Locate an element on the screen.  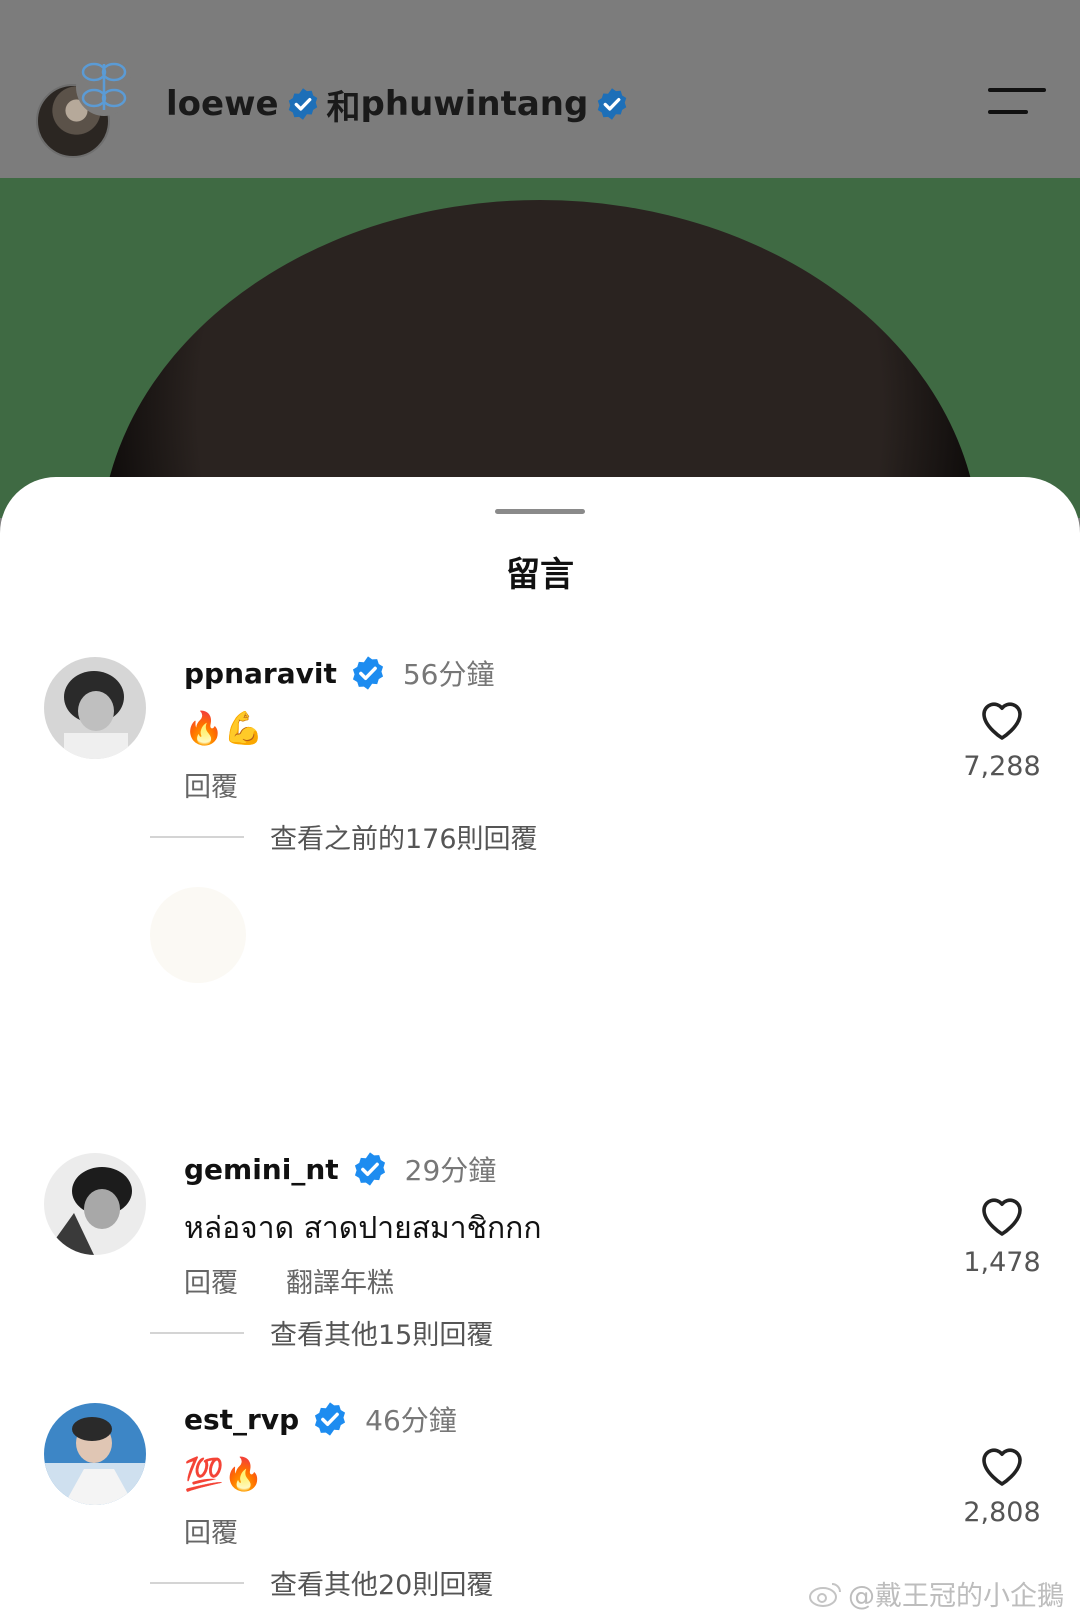
collab-title: loewe 和 phuwintang is located at coordinates (398, 104).